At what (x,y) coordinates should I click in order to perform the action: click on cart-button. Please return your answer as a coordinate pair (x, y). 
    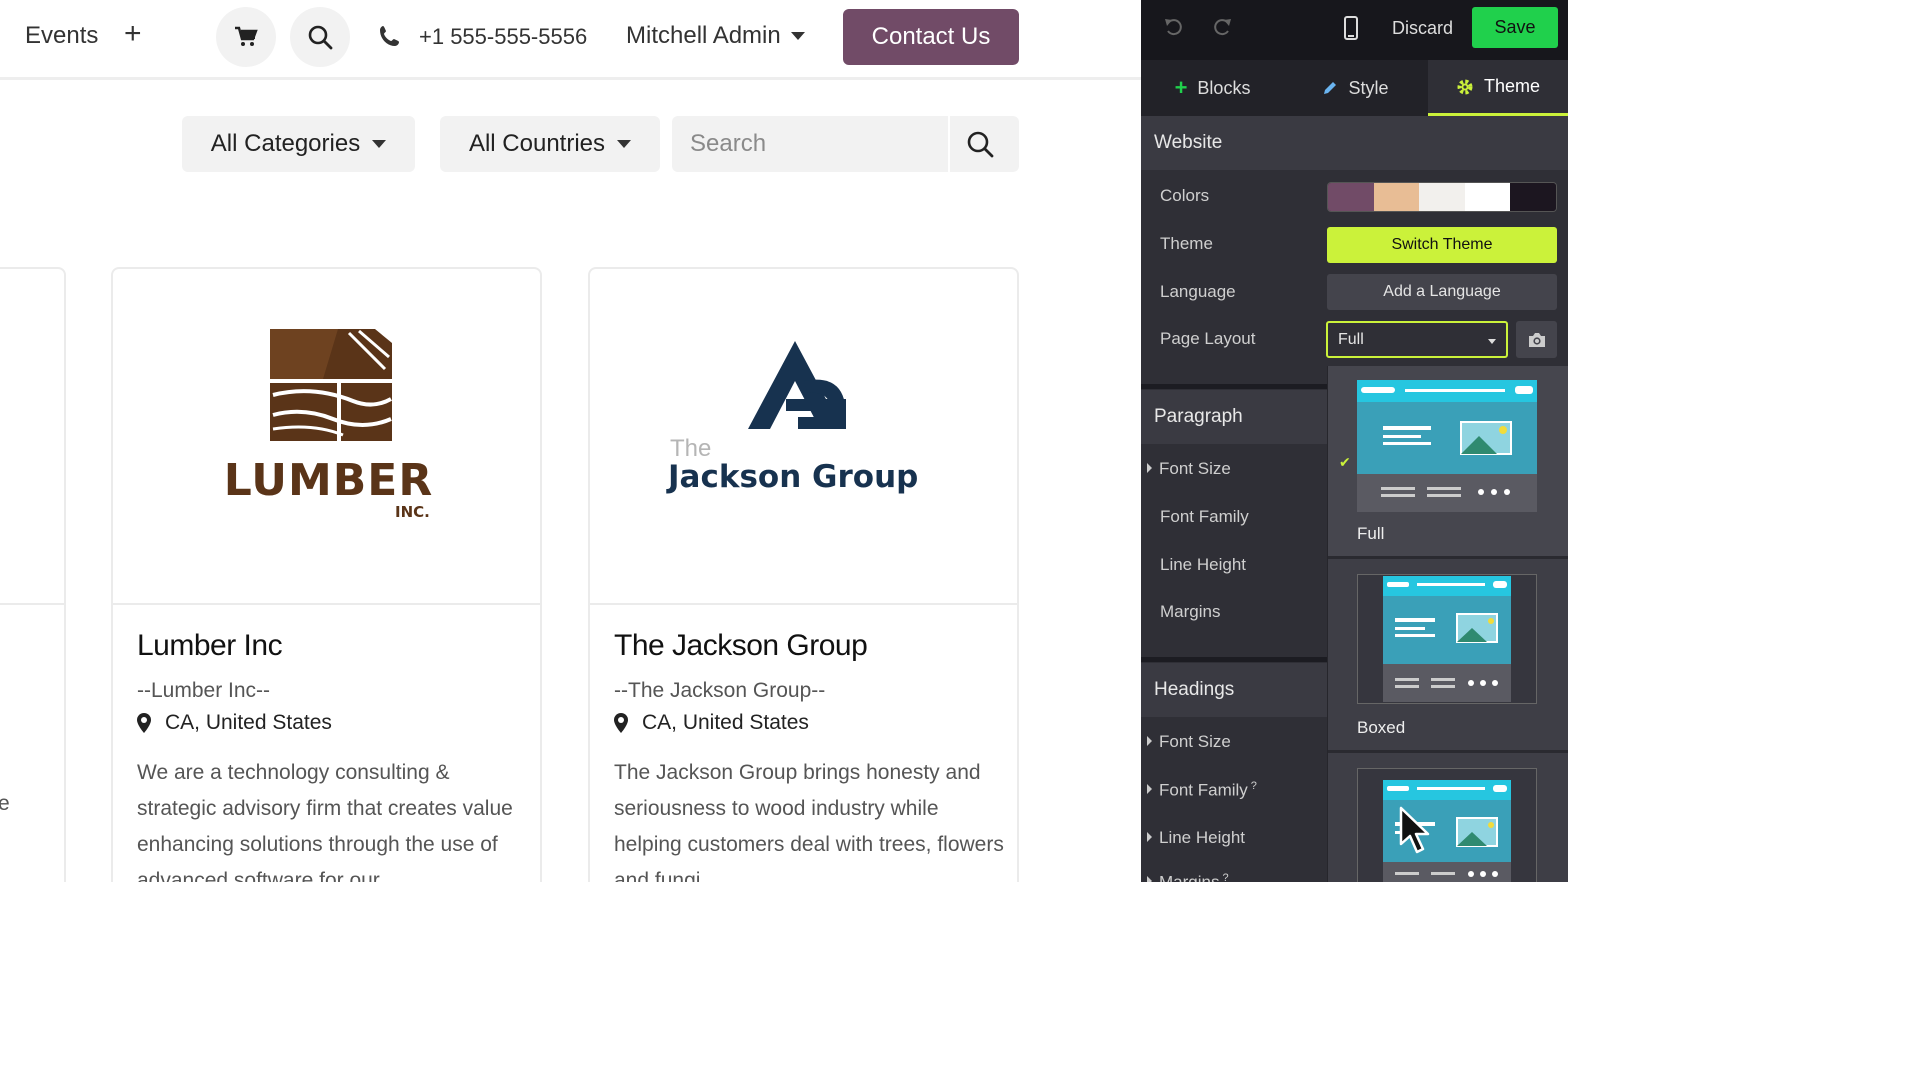
    Looking at the image, I should click on (246, 37).